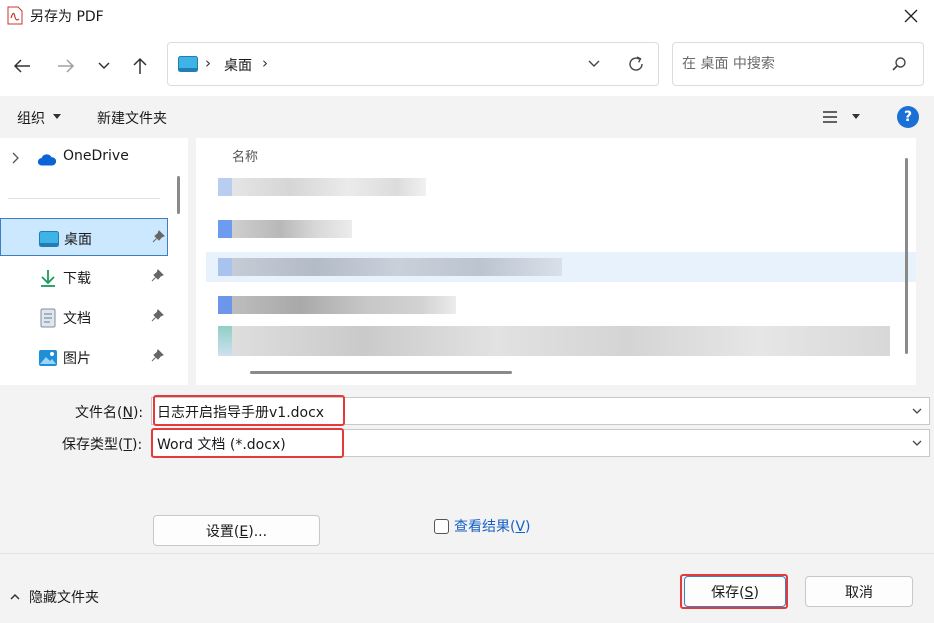 The image size is (934, 623). Describe the element at coordinates (96, 156) in the screenshot. I see `sidebar-item-label: OneDrive` at that location.